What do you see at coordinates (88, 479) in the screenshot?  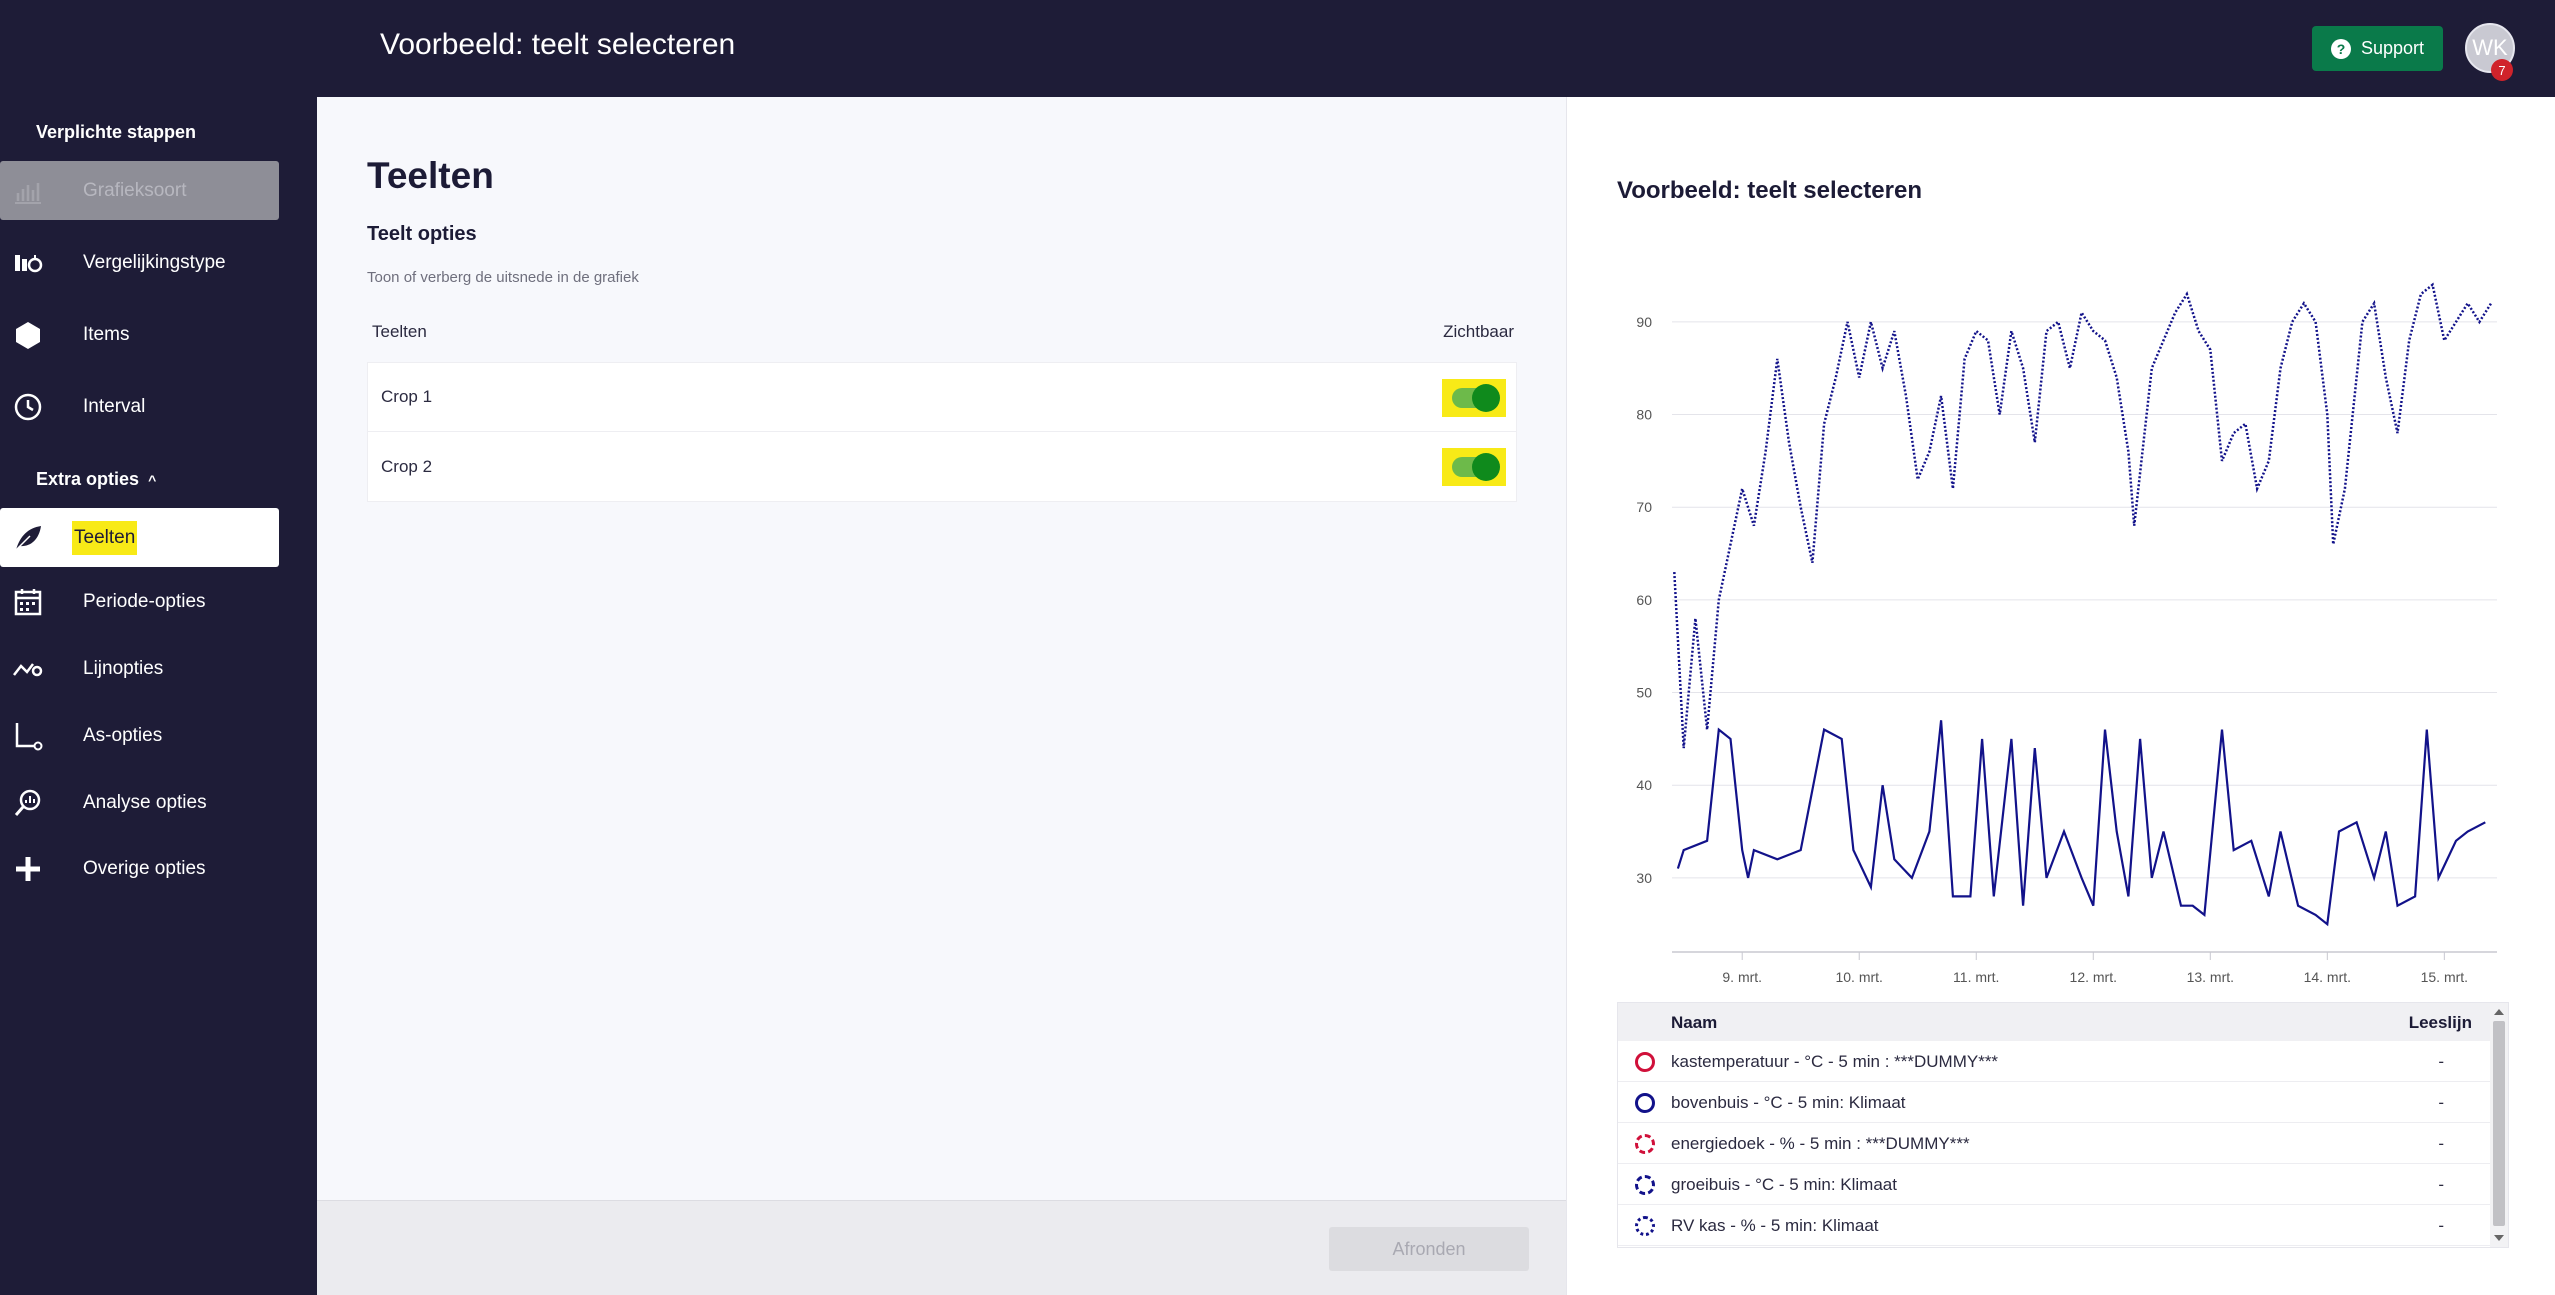 I see `section-extra-label: Extra opties` at bounding box center [88, 479].